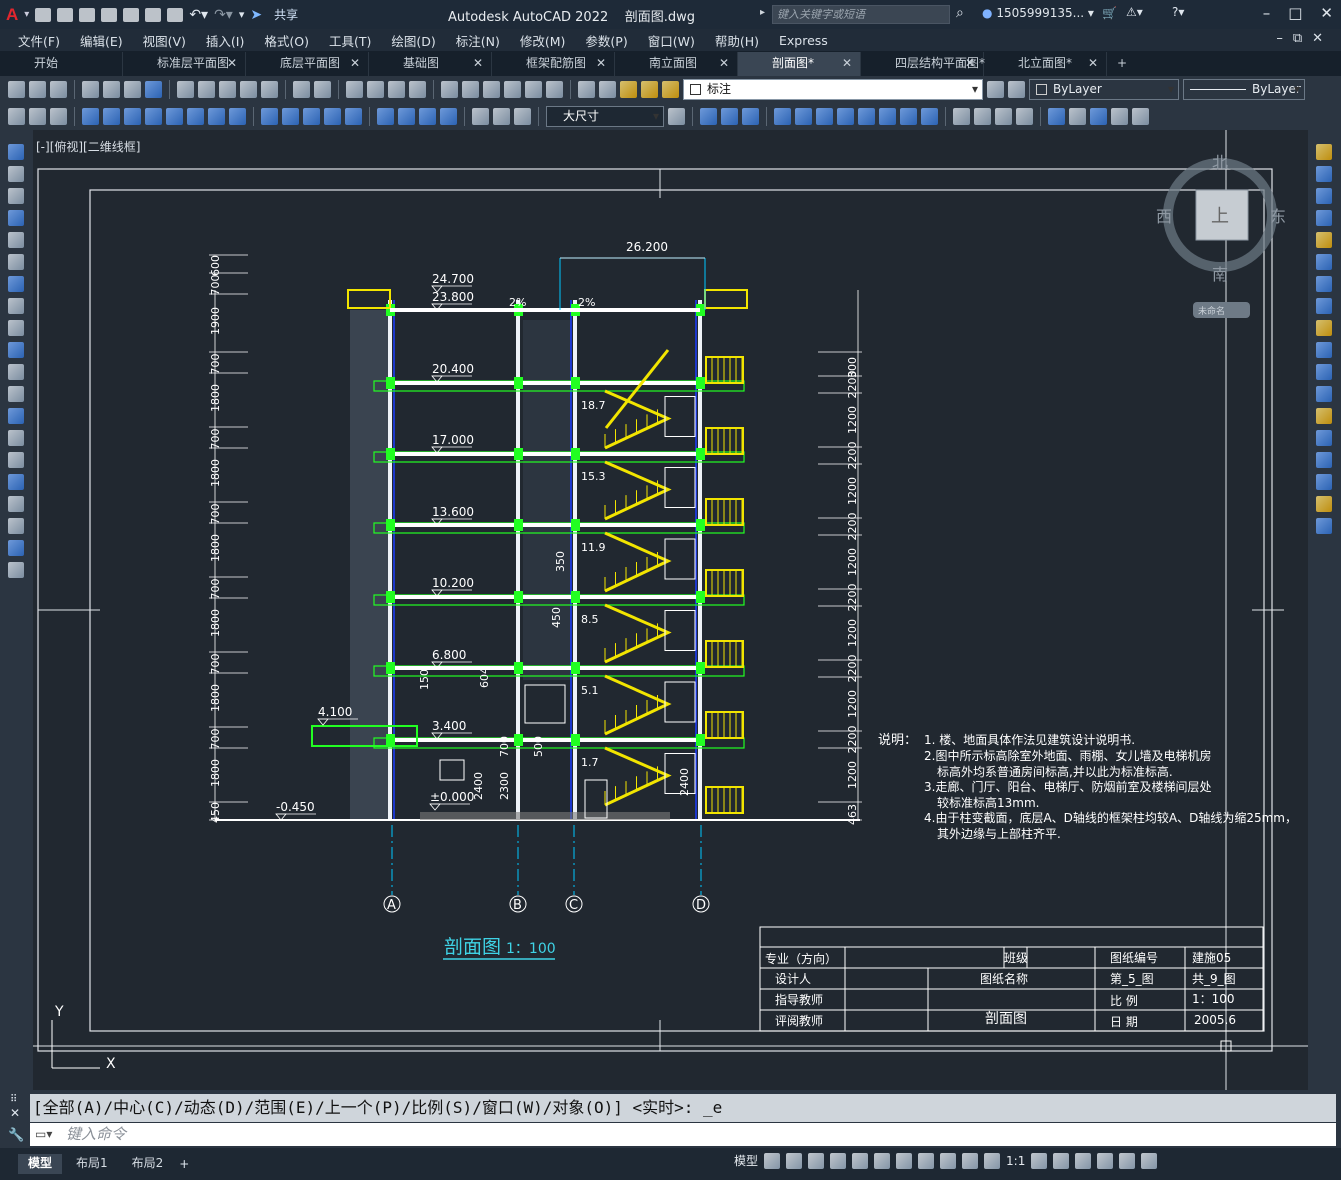 The image size is (1341, 1180). Describe the element at coordinates (175, 14) in the screenshot. I see `plot-icon` at that location.